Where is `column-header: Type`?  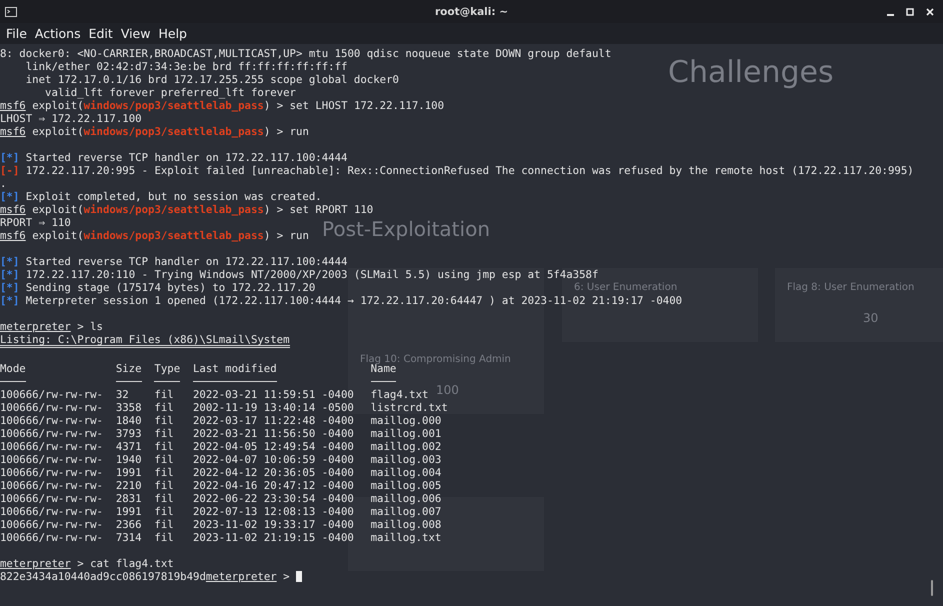 column-header: Type is located at coordinates (167, 372).